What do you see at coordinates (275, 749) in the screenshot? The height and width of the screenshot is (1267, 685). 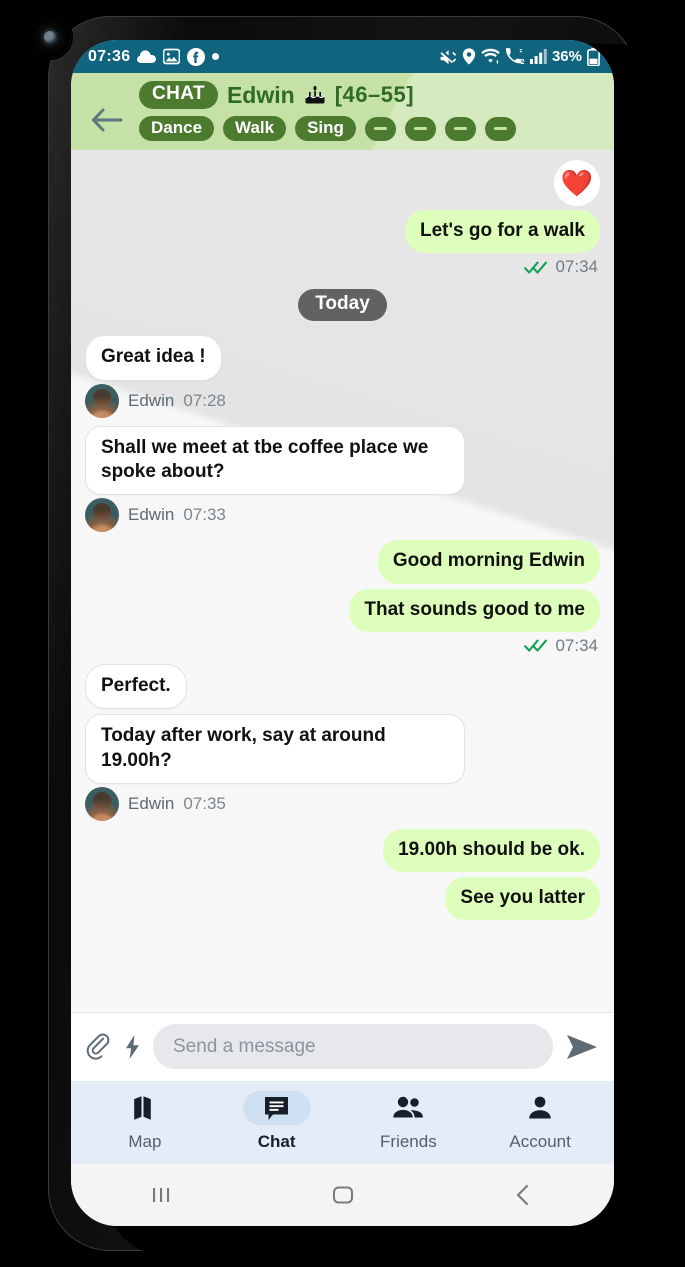 I see `message-bubble: Today after work, say at around 19.00h?` at bounding box center [275, 749].